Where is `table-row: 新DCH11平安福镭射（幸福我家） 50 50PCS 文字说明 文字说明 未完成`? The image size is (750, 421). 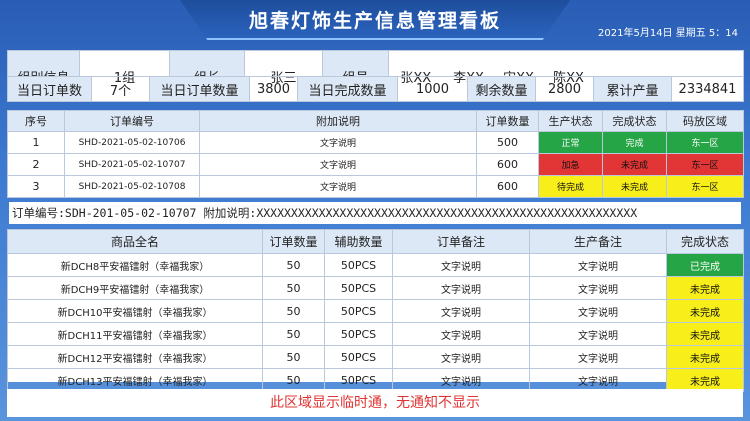 table-row: 新DCH11平安福镭射（幸福我家） 50 50PCS 文字说明 文字说明 未完成 is located at coordinates (375, 334).